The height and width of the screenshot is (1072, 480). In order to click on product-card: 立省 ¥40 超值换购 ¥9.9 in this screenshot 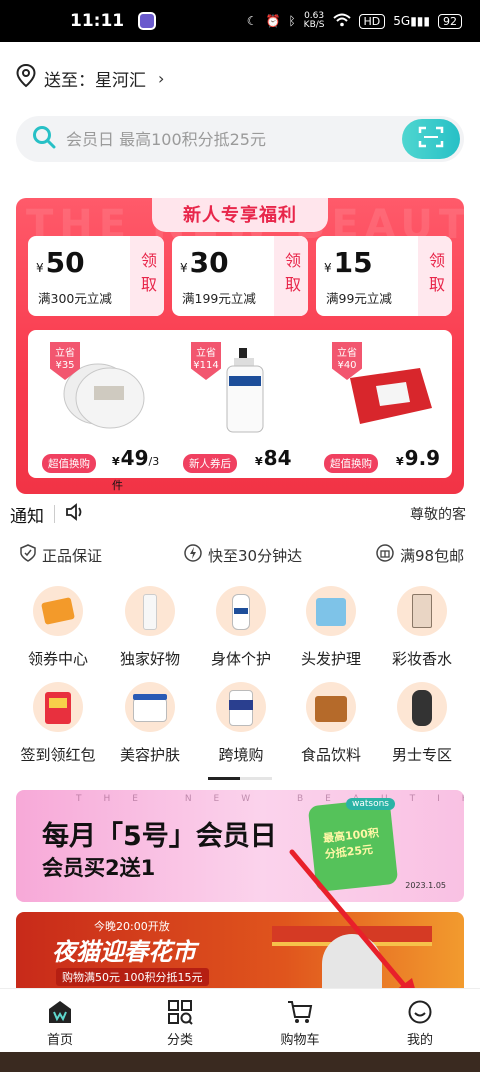, I will do `click(380, 404)`.